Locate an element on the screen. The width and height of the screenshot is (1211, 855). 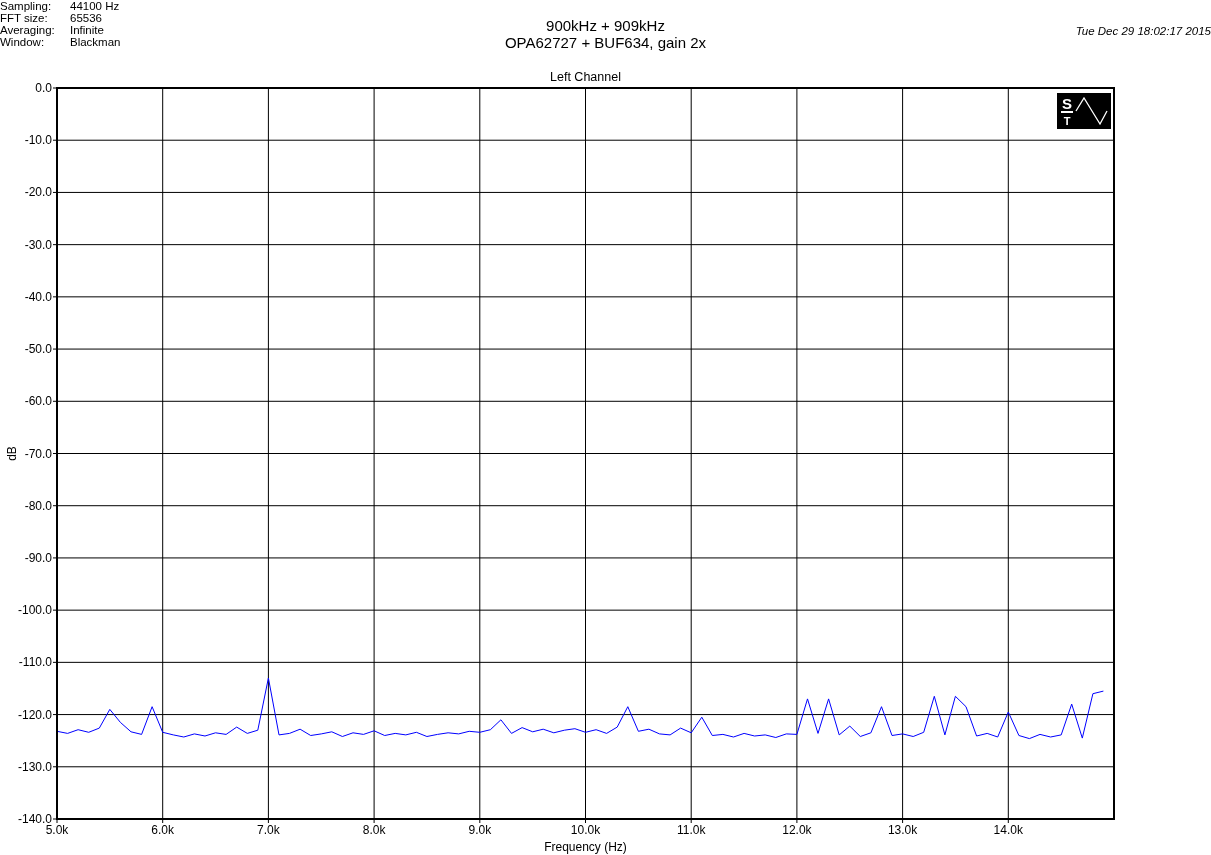
info-label: Sampling: is located at coordinates (26, 6).